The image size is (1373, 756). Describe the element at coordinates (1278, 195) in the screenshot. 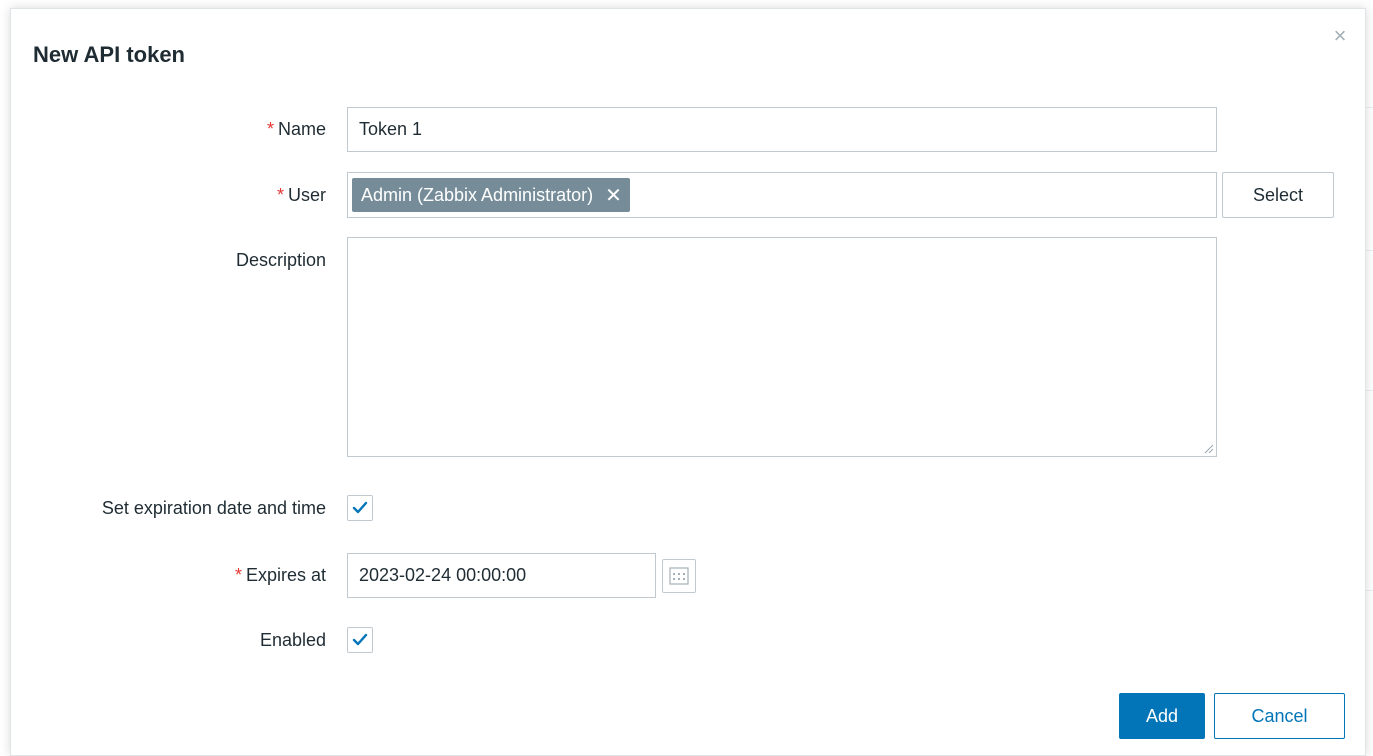

I see `select-user-button: Select` at that location.